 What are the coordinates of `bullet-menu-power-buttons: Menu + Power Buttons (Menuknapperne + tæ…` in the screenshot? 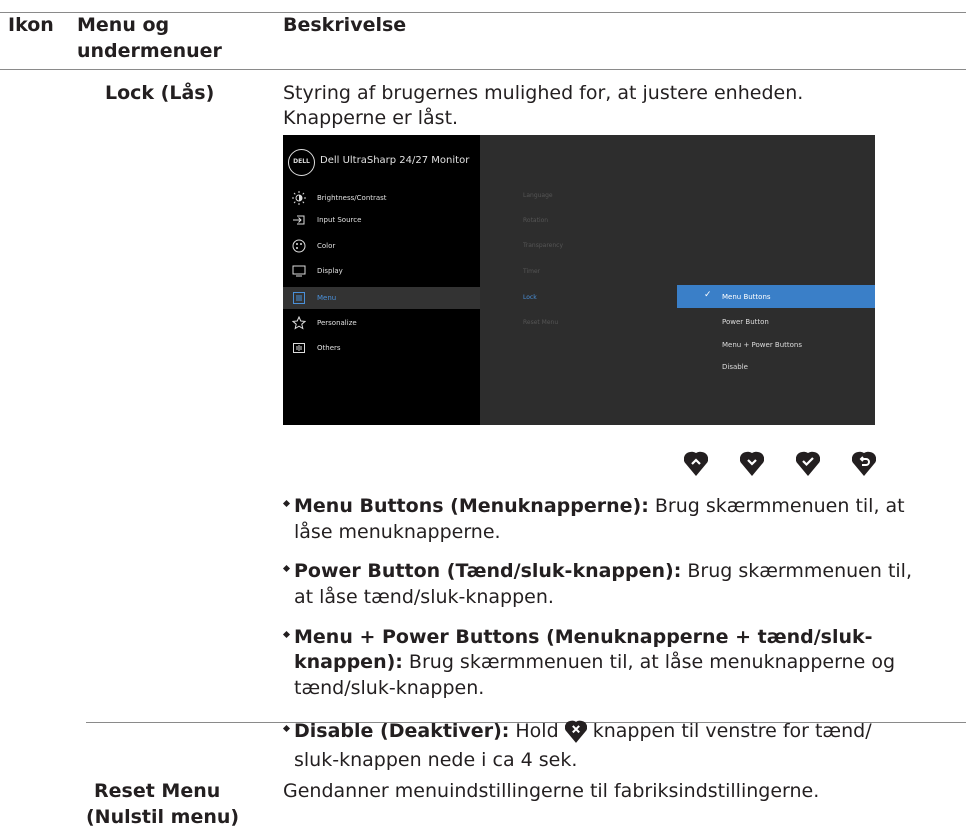 It's located at (577, 637).